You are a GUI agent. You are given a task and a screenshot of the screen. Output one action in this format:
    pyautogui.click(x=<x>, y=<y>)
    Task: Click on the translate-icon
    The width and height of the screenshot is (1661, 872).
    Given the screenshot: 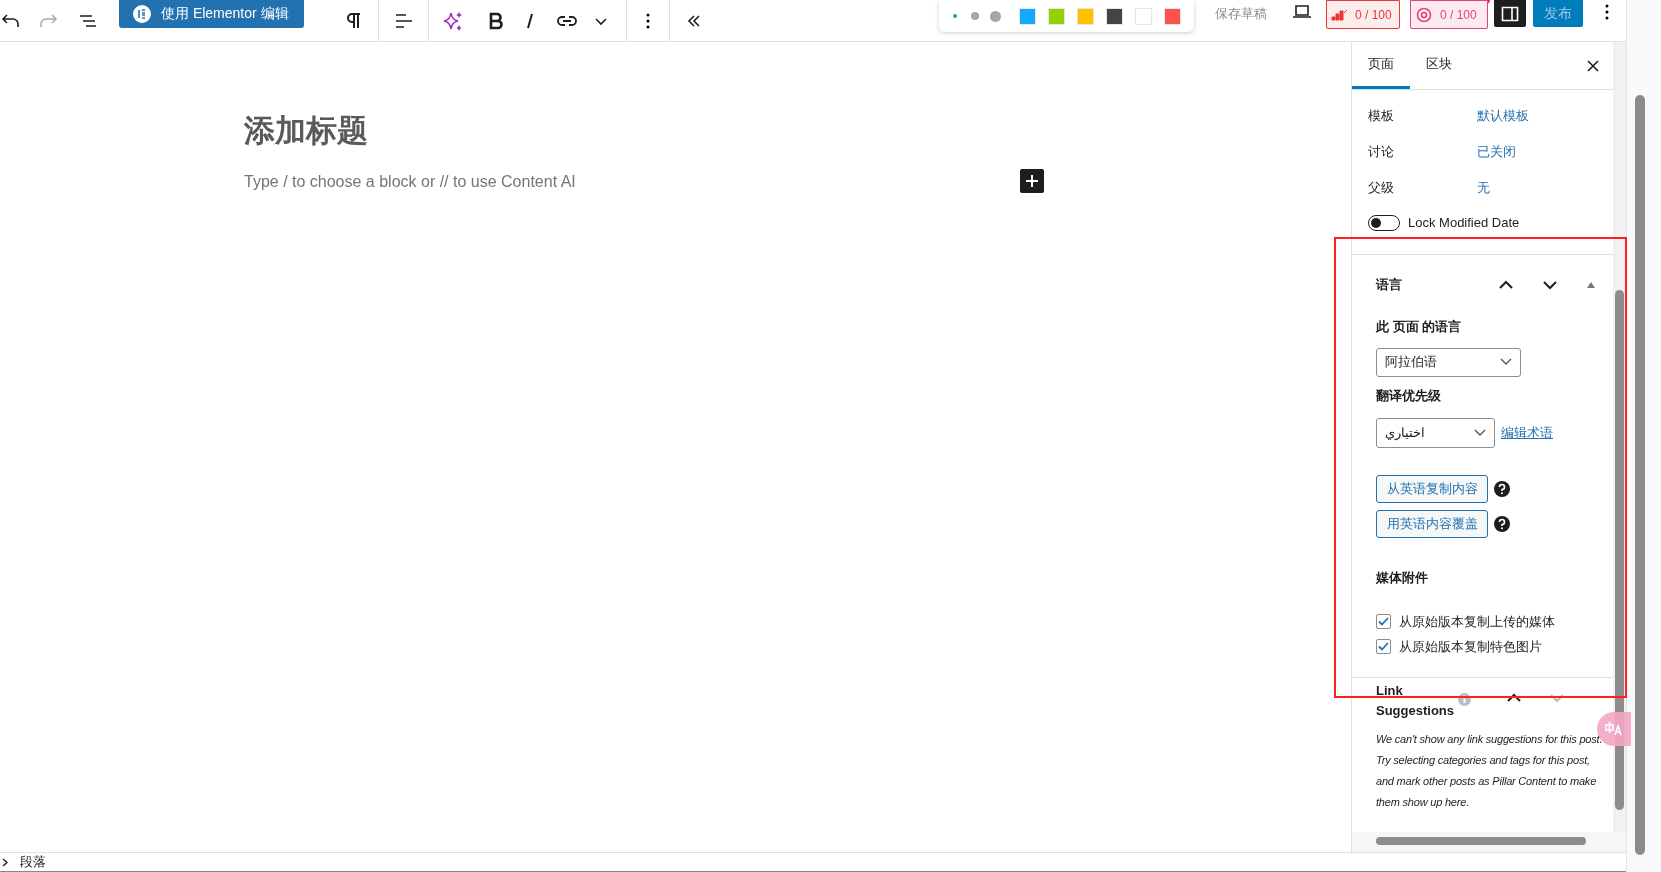 What is the action you would take?
    pyautogui.click(x=1614, y=729)
    